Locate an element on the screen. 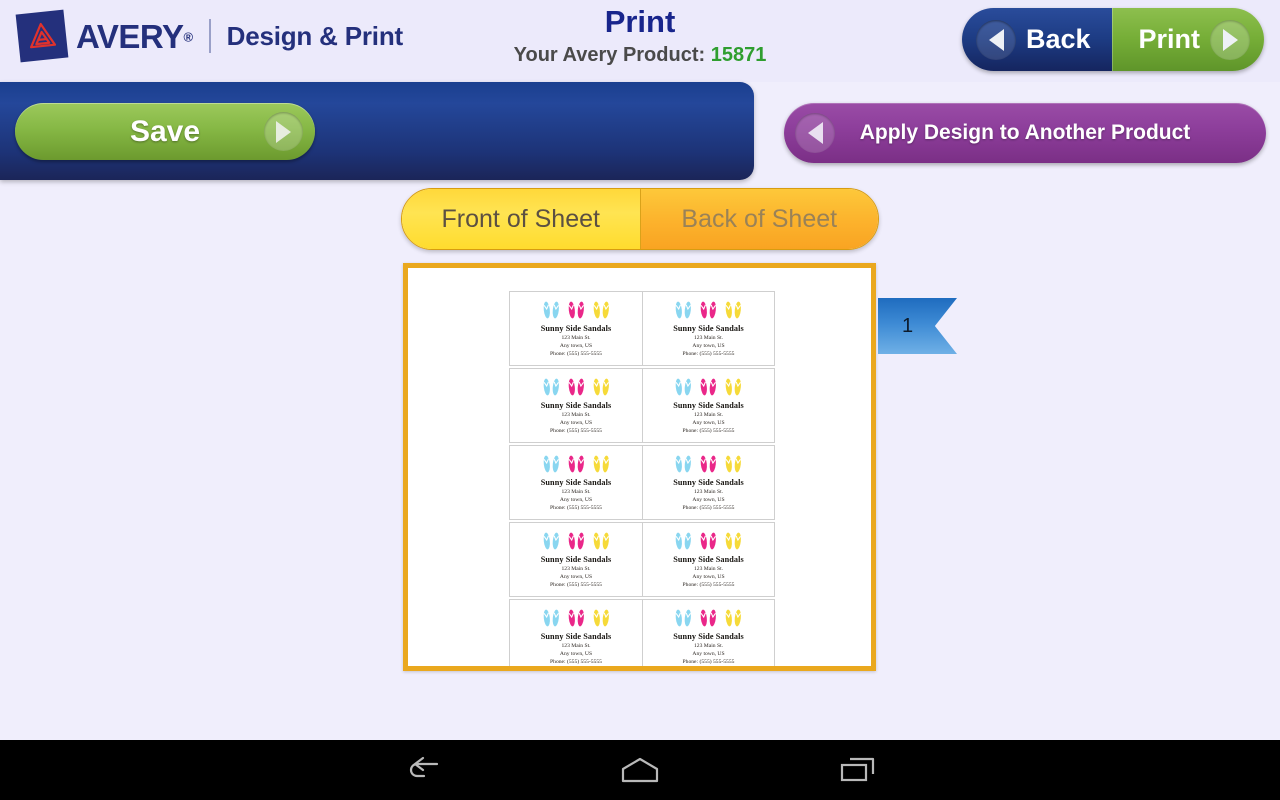 The image size is (1280, 800). brand-divider is located at coordinates (209, 36).